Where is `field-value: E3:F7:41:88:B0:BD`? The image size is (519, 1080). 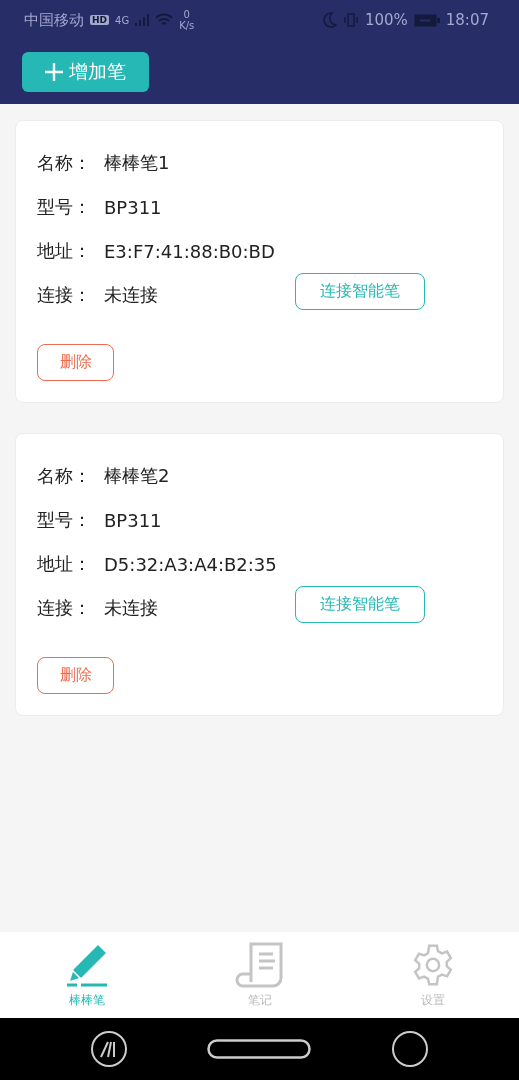 field-value: E3:F7:41:88:B0:BD is located at coordinates (190, 251).